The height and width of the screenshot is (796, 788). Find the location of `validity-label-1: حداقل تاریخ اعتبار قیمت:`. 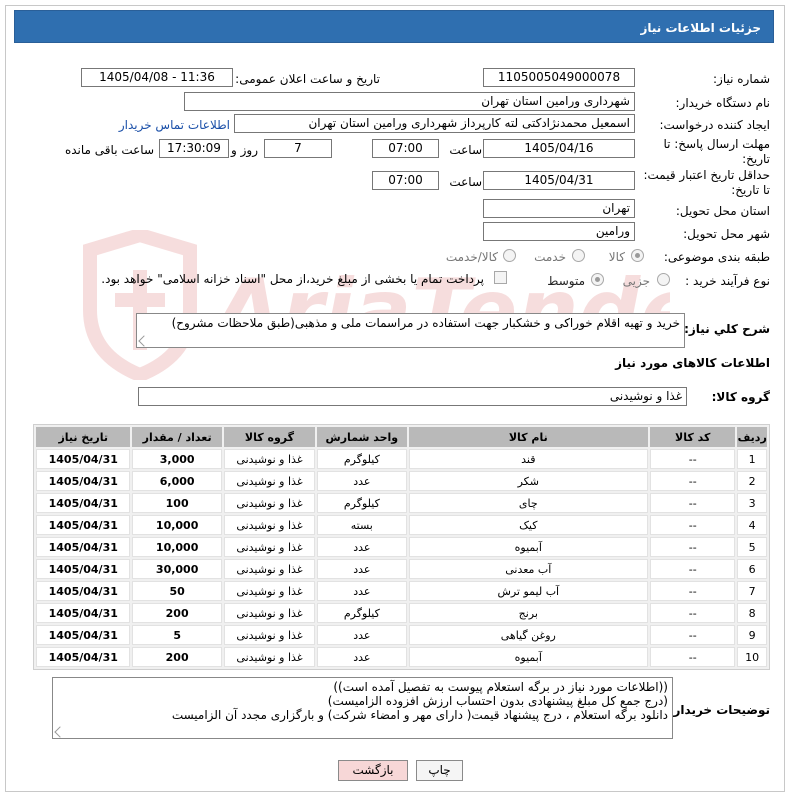

validity-label-1: حداقل تاریخ اعتبار قیمت: is located at coordinates (706, 175).